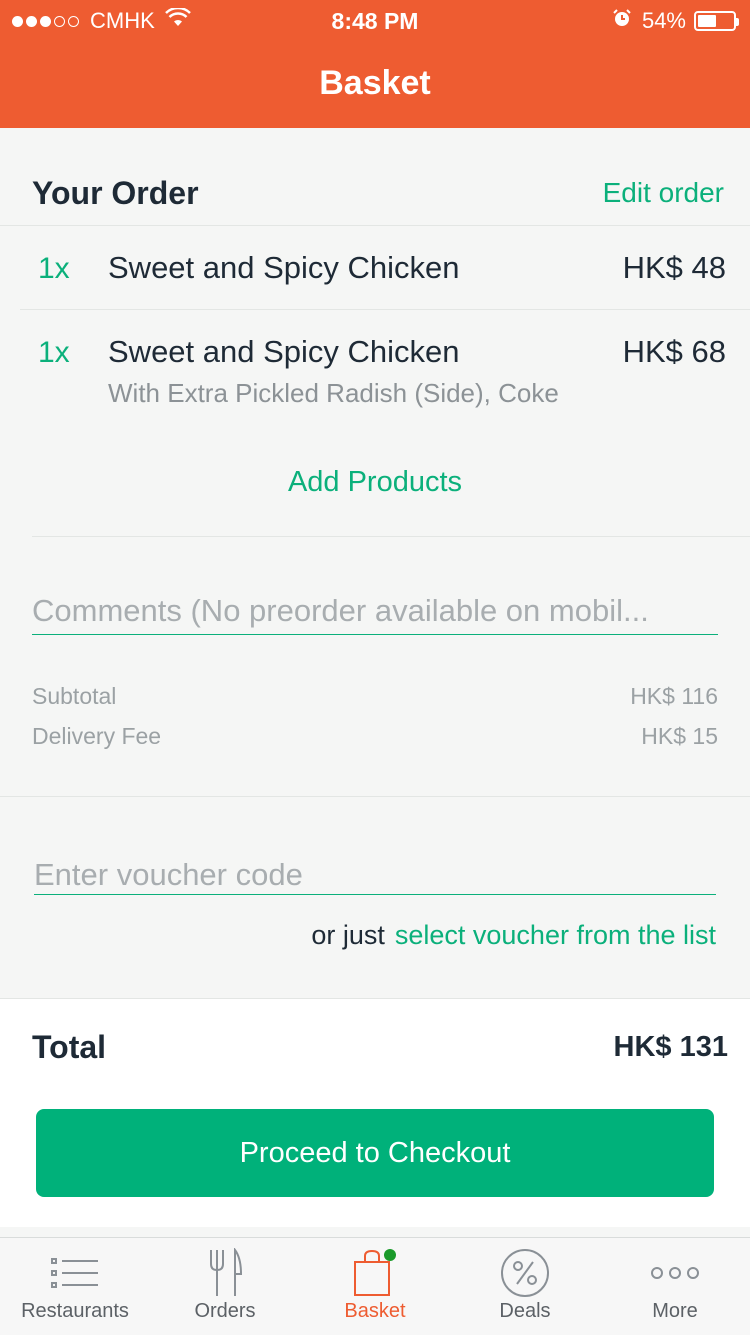  Describe the element at coordinates (375, 736) in the screenshot. I see `delivery-fee-row: Delivery Fee HK$ 15` at that location.